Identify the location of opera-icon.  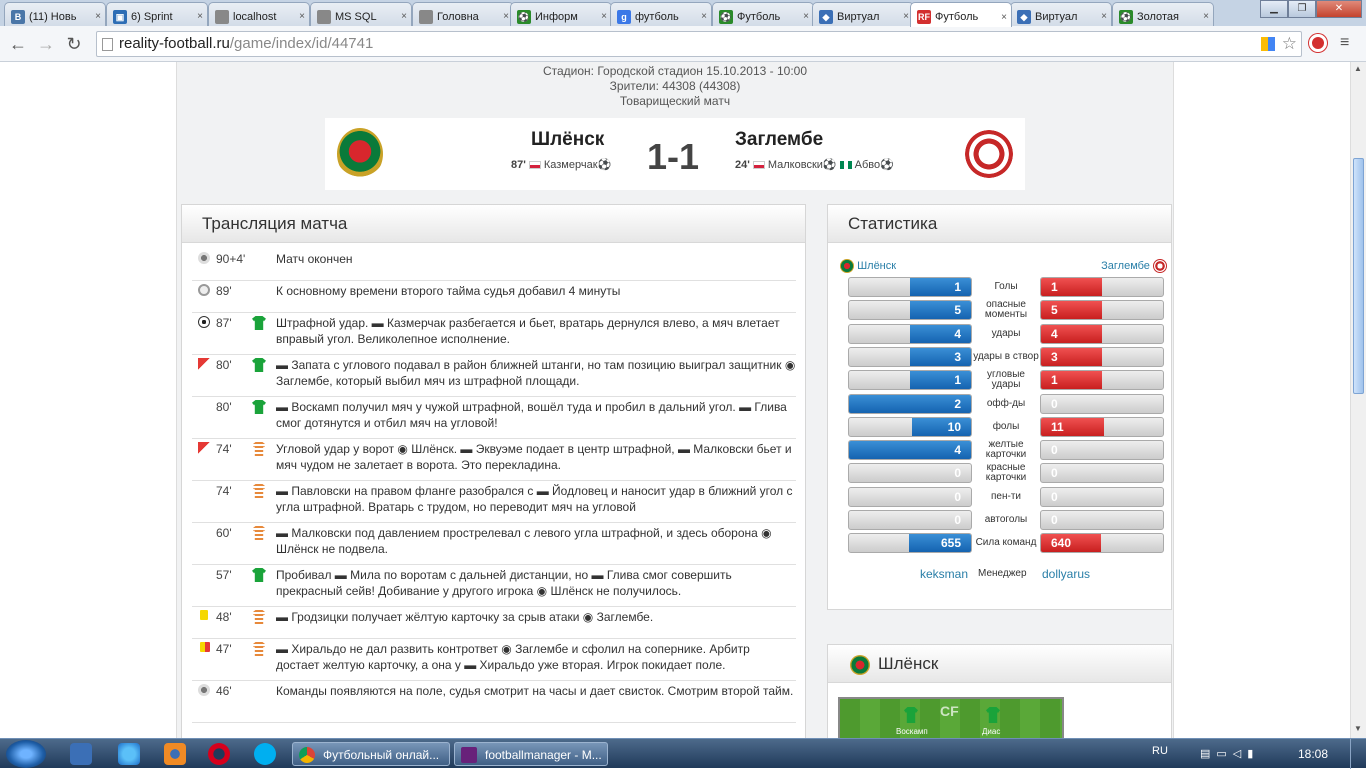
(219, 754).